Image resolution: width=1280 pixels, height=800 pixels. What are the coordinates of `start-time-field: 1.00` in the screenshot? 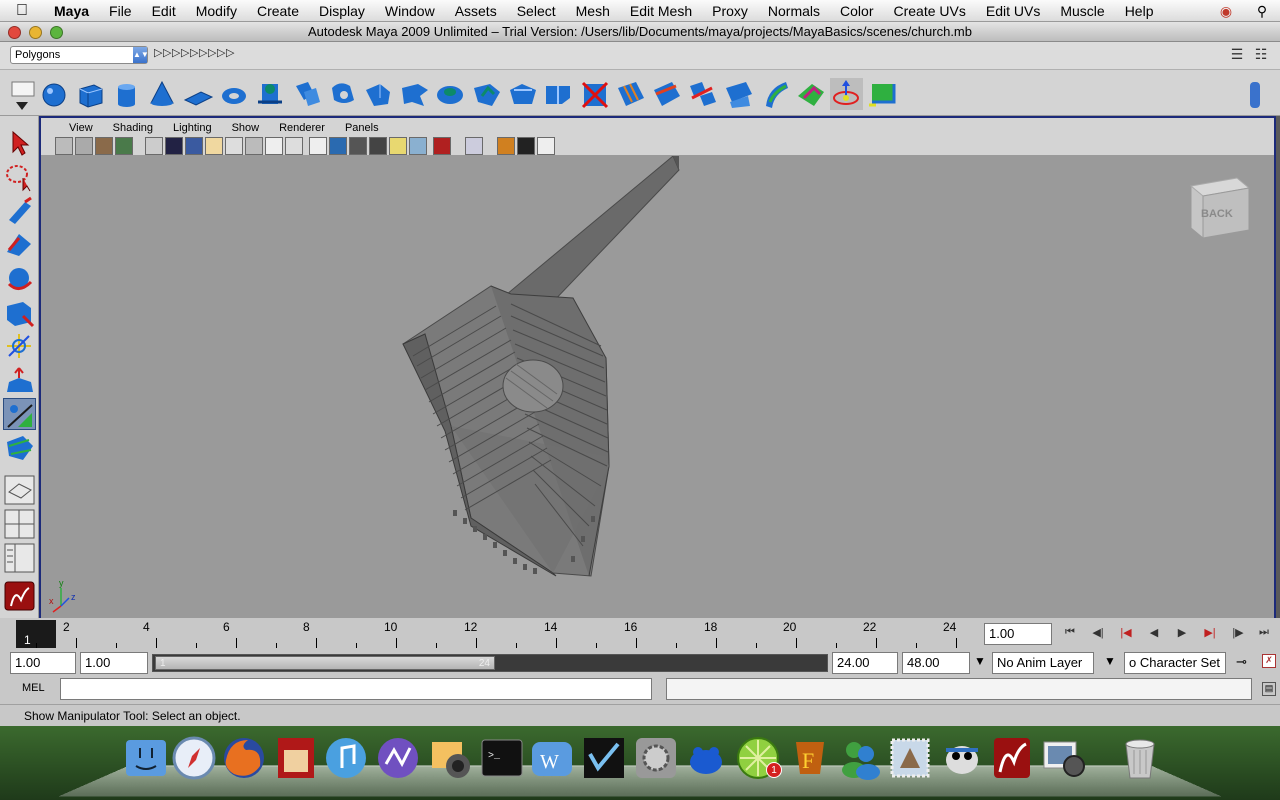 It's located at (43, 663).